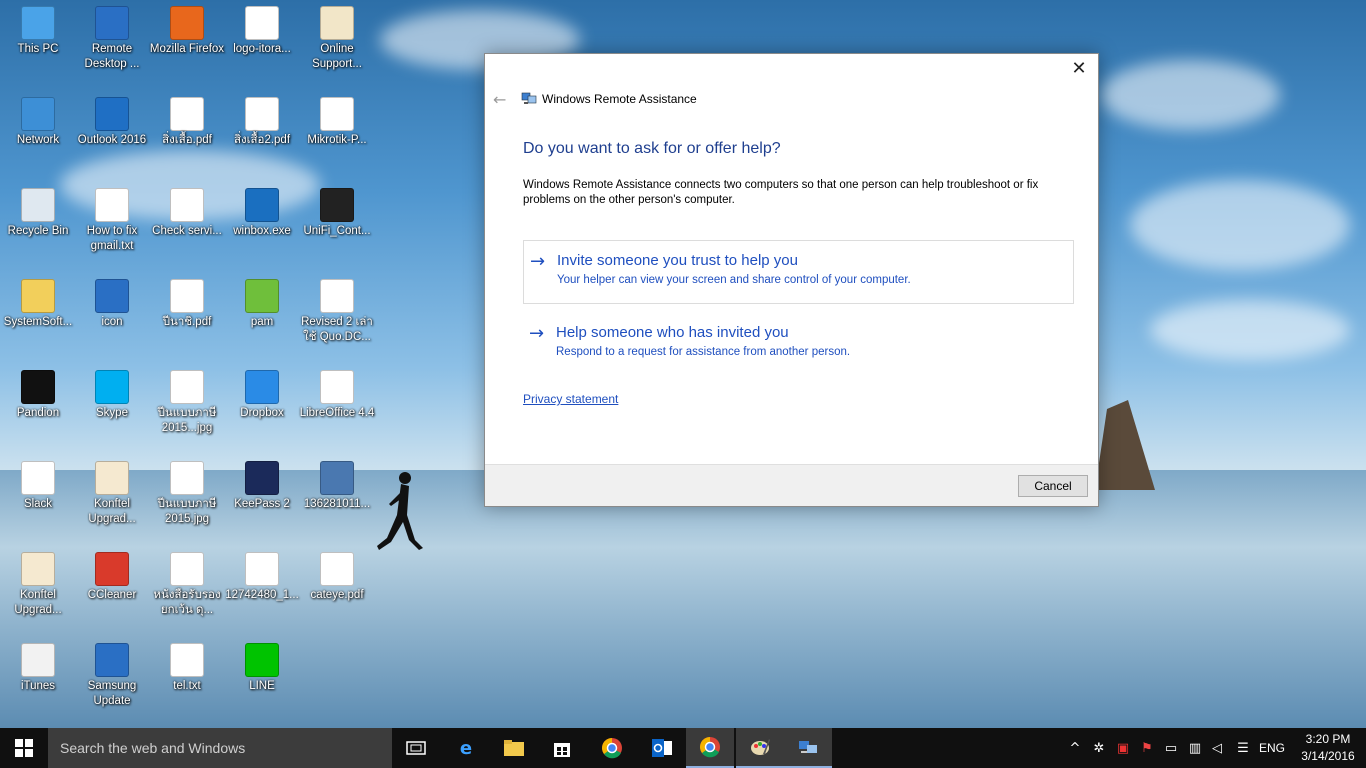  What do you see at coordinates (38, 31) in the screenshot?
I see `desktop-icon: This PC` at bounding box center [38, 31].